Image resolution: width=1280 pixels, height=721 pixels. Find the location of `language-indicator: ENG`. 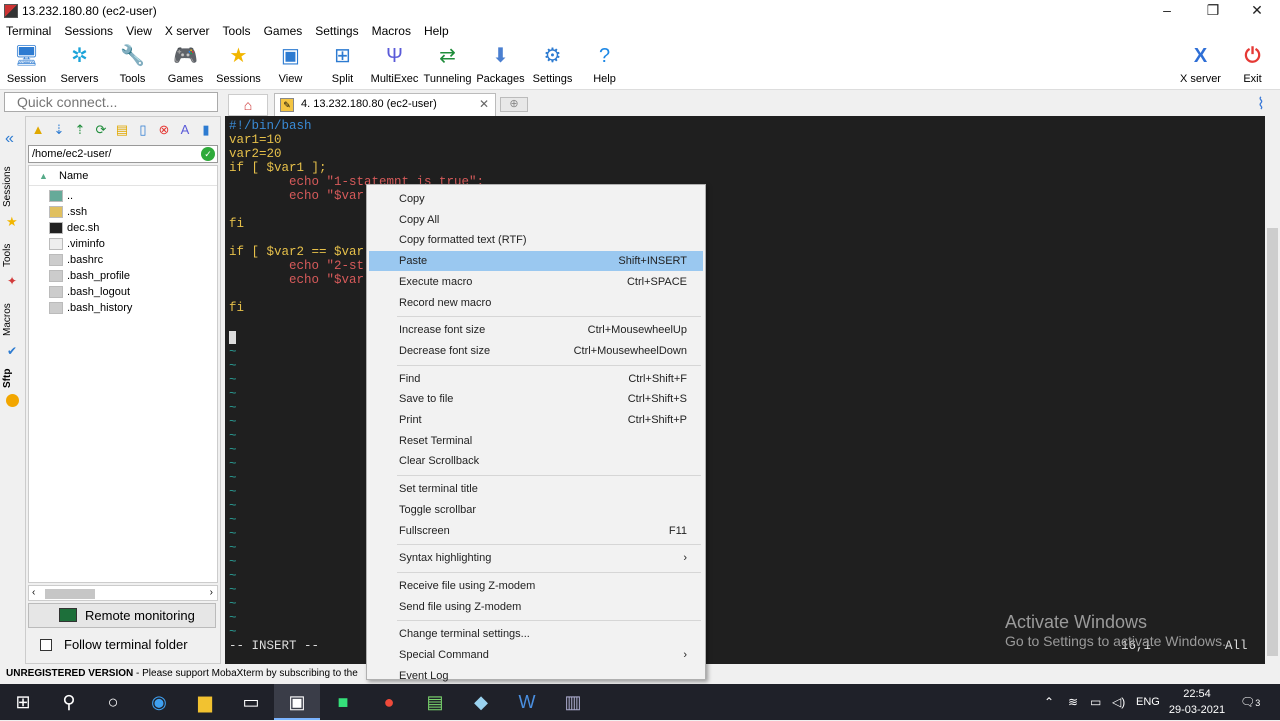

language-indicator: ENG is located at coordinates (1148, 702).